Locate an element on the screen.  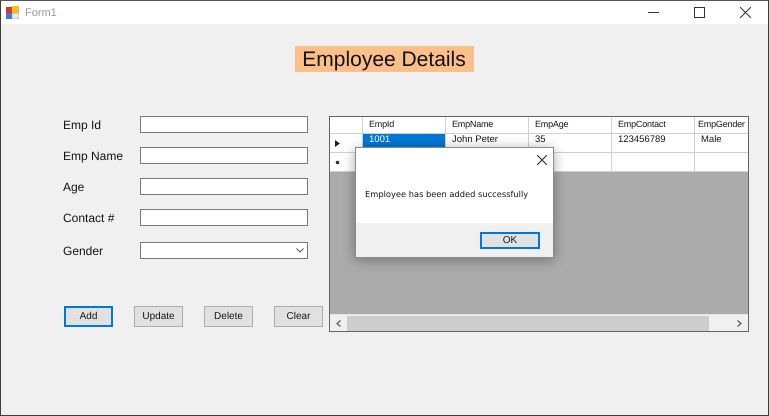
form-heading: Employee Details is located at coordinates (384, 59).